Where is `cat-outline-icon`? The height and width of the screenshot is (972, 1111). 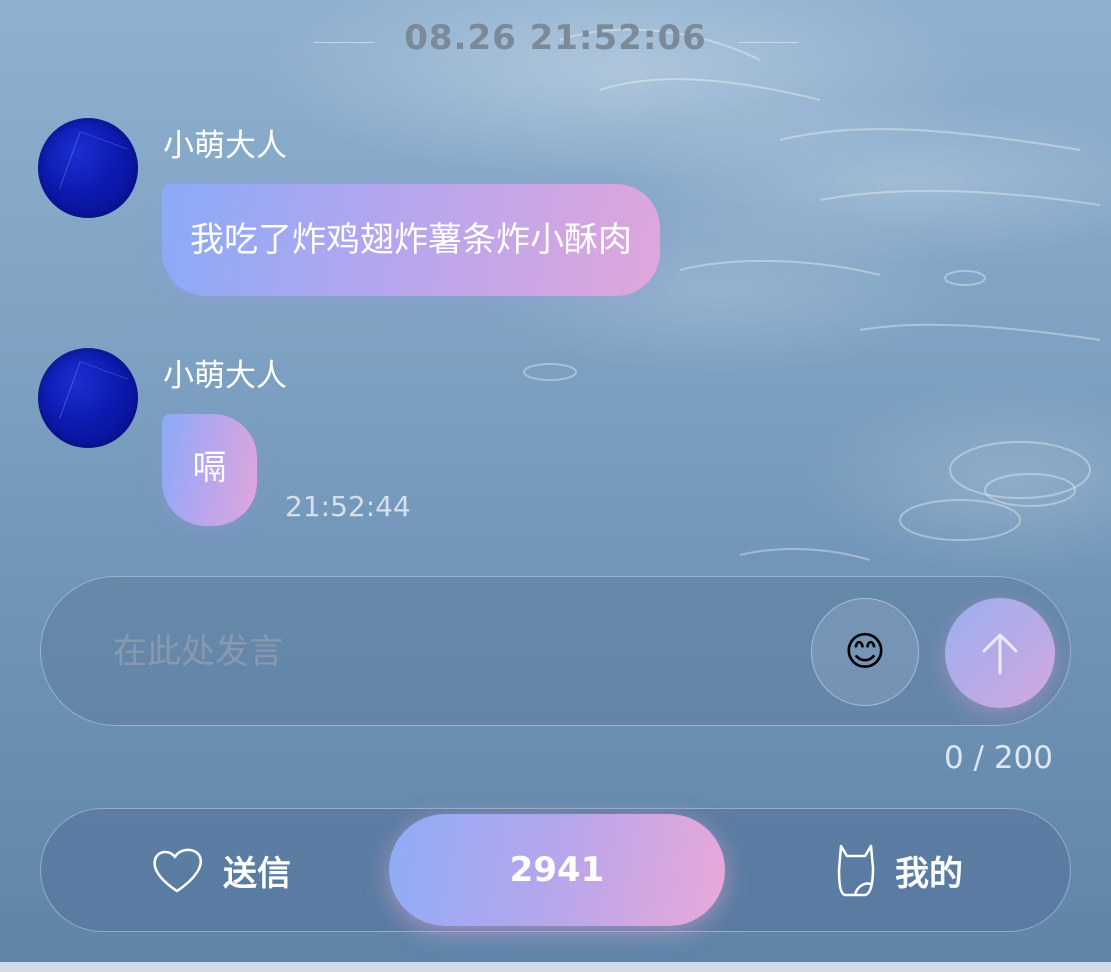
cat-outline-icon is located at coordinates (856, 870).